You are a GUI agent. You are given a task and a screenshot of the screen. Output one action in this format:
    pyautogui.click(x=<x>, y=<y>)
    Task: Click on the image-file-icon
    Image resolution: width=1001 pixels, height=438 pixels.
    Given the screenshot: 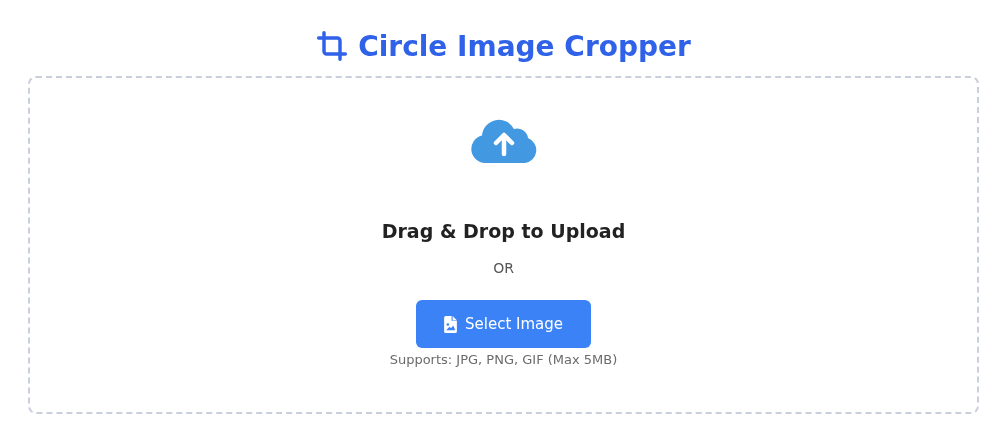 What is the action you would take?
    pyautogui.click(x=450, y=324)
    